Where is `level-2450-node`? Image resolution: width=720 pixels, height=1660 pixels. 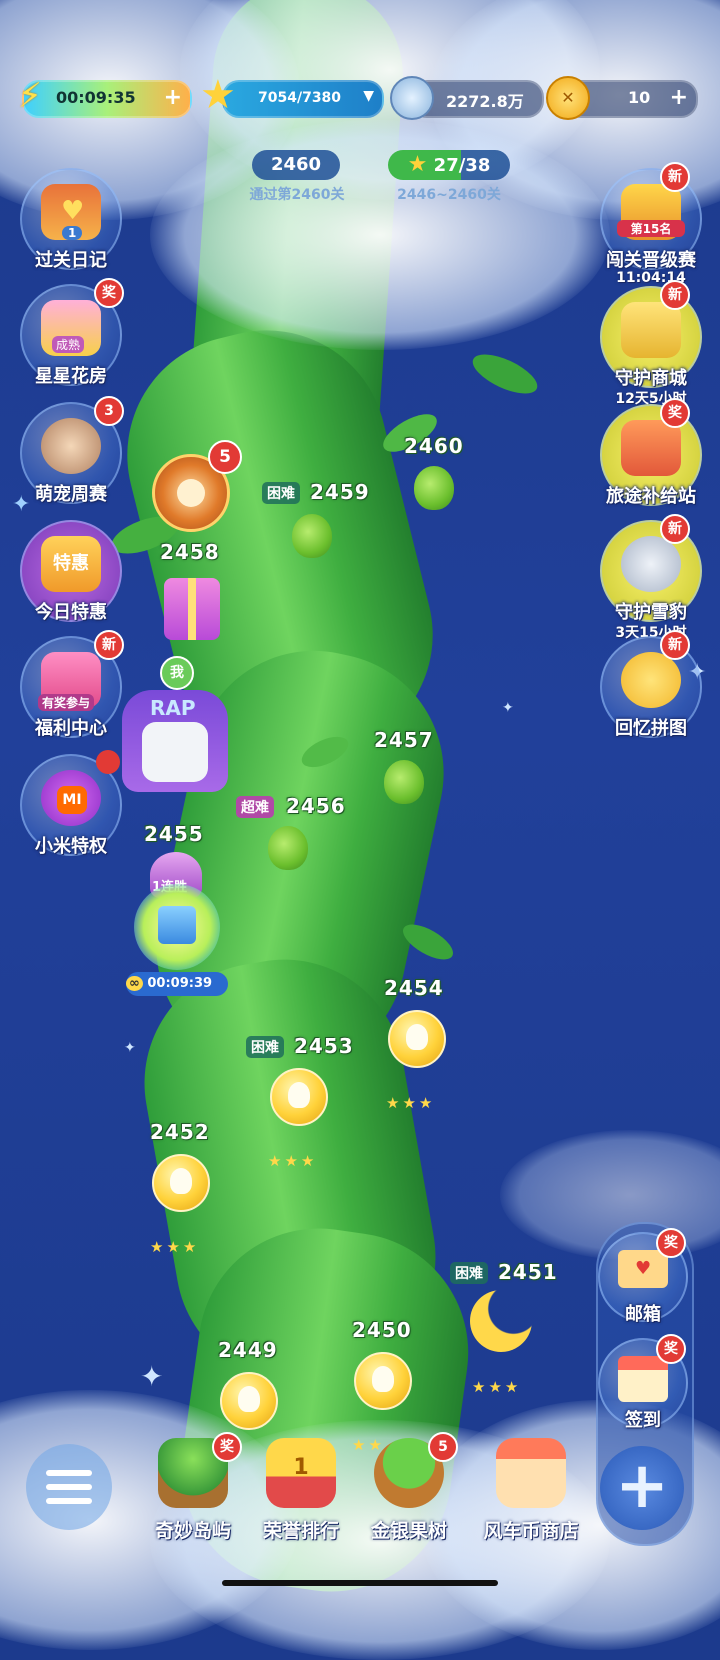
level-2450-node is located at coordinates (383, 1381).